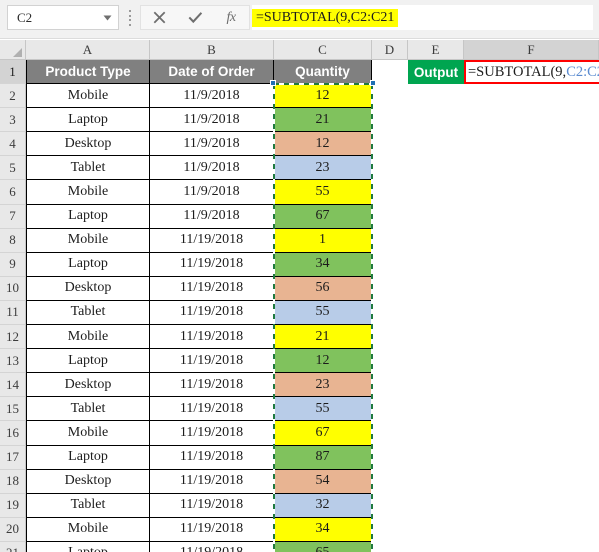 This screenshot has height=552, width=599. Describe the element at coordinates (107, 17) in the screenshot. I see `chevron-down-icon` at that location.